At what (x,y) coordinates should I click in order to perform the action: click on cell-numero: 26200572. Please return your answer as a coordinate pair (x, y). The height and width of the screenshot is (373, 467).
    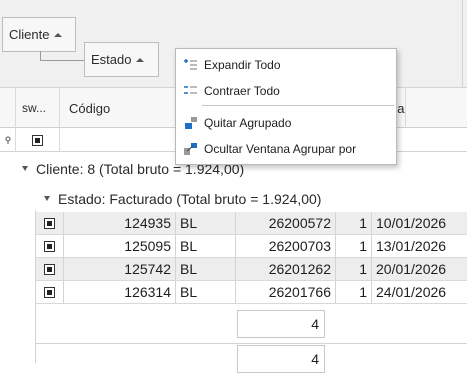
    Looking at the image, I should click on (286, 223).